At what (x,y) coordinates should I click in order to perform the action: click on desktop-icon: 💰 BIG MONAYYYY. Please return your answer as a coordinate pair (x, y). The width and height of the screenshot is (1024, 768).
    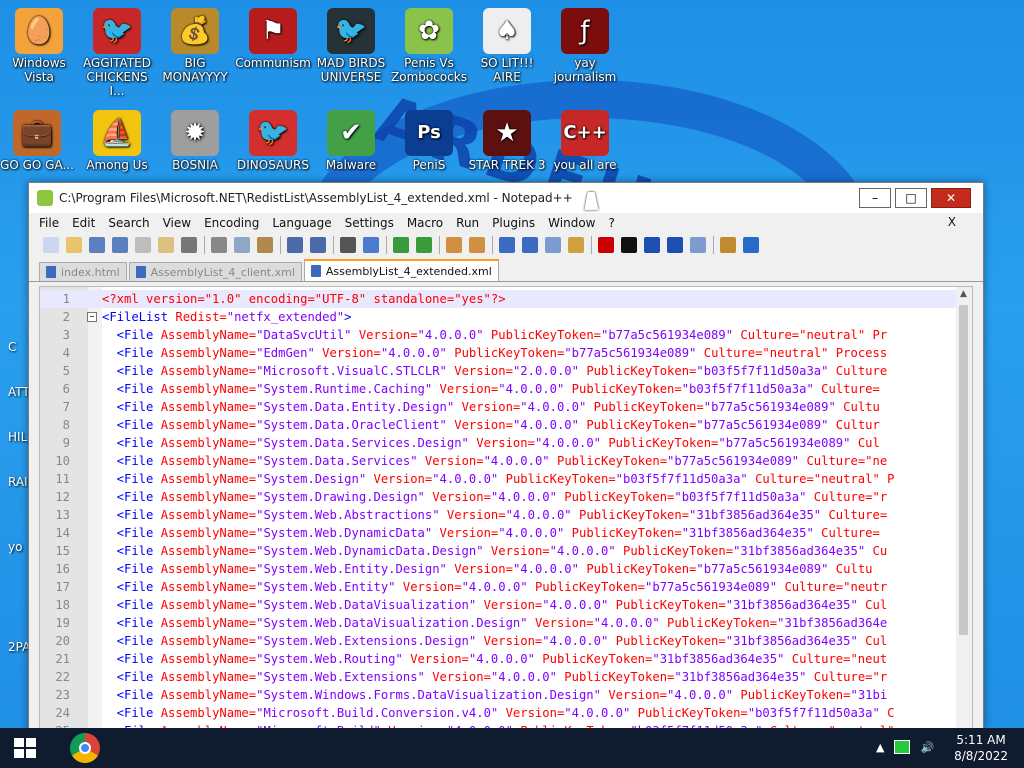
    Looking at the image, I should click on (195, 46).